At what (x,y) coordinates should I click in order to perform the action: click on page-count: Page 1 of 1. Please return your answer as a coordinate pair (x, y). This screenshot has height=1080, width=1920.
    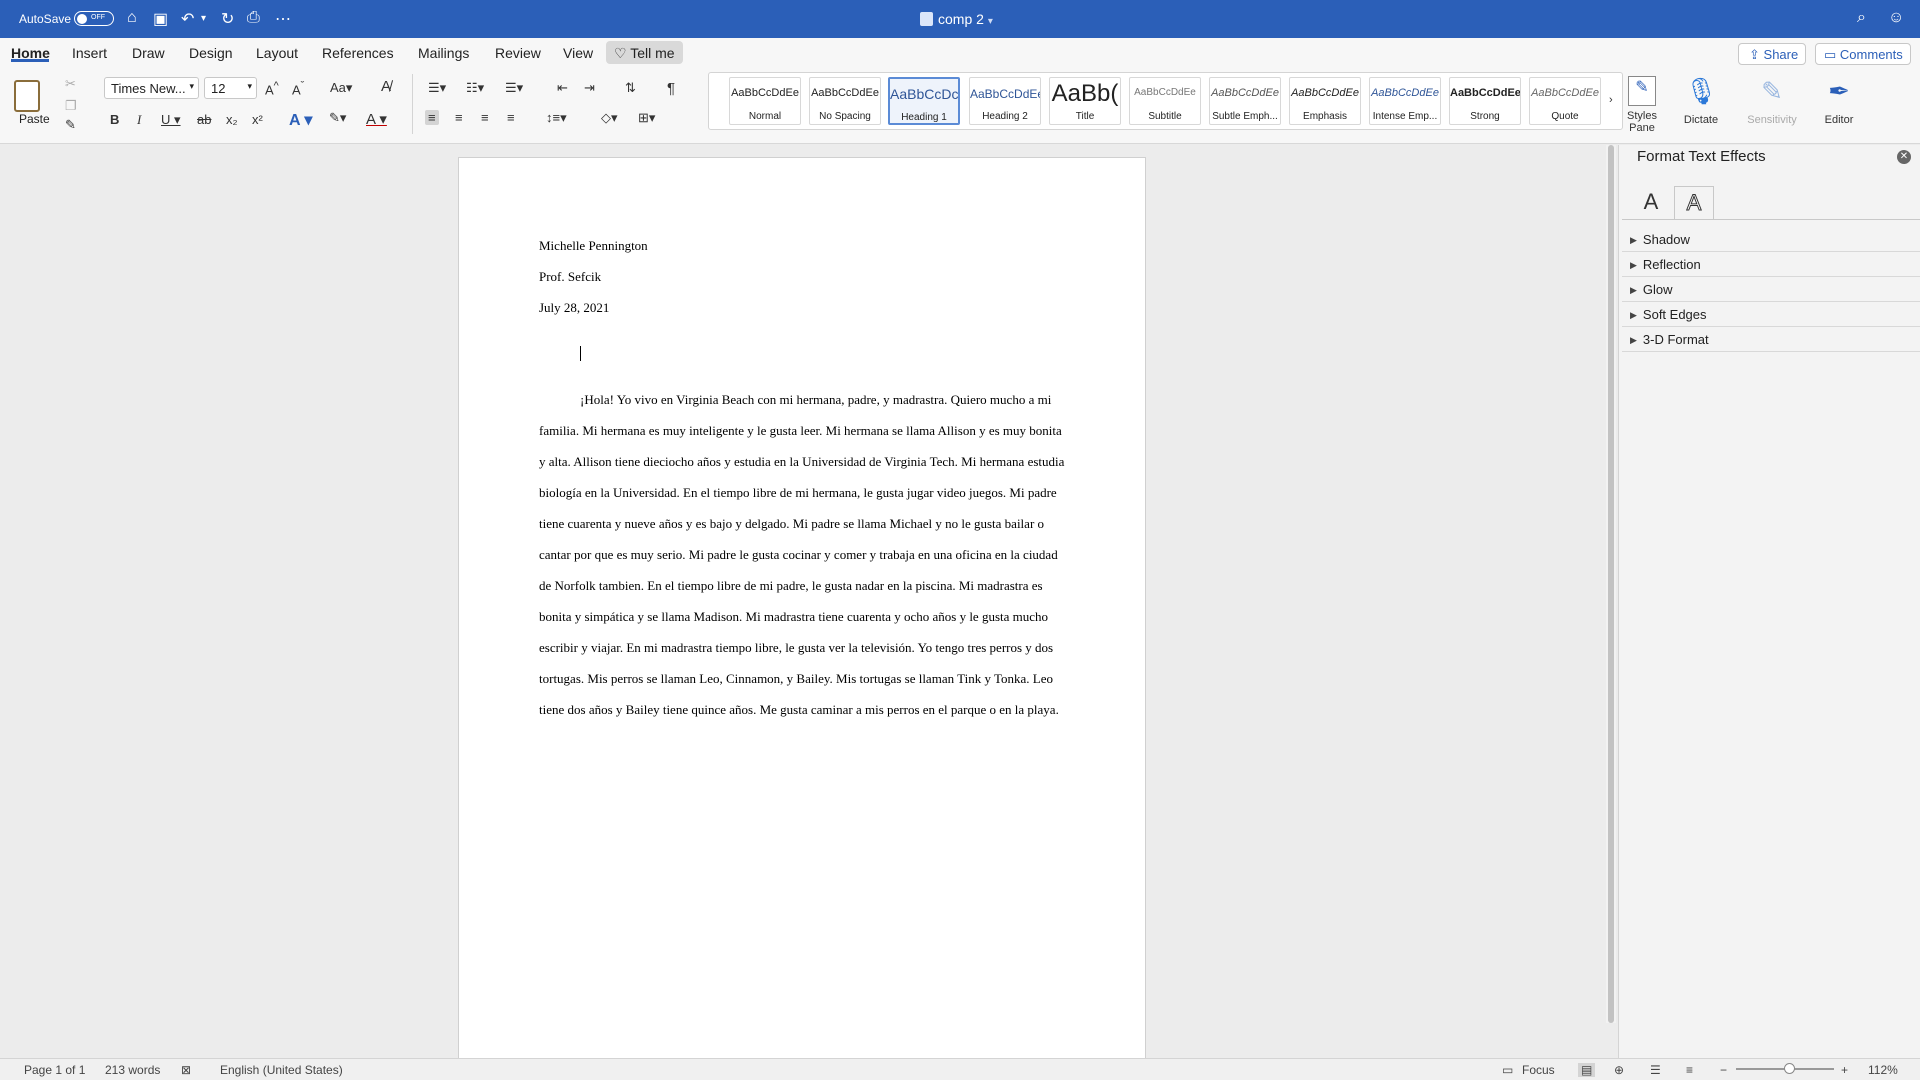
    Looking at the image, I should click on (54, 1070).